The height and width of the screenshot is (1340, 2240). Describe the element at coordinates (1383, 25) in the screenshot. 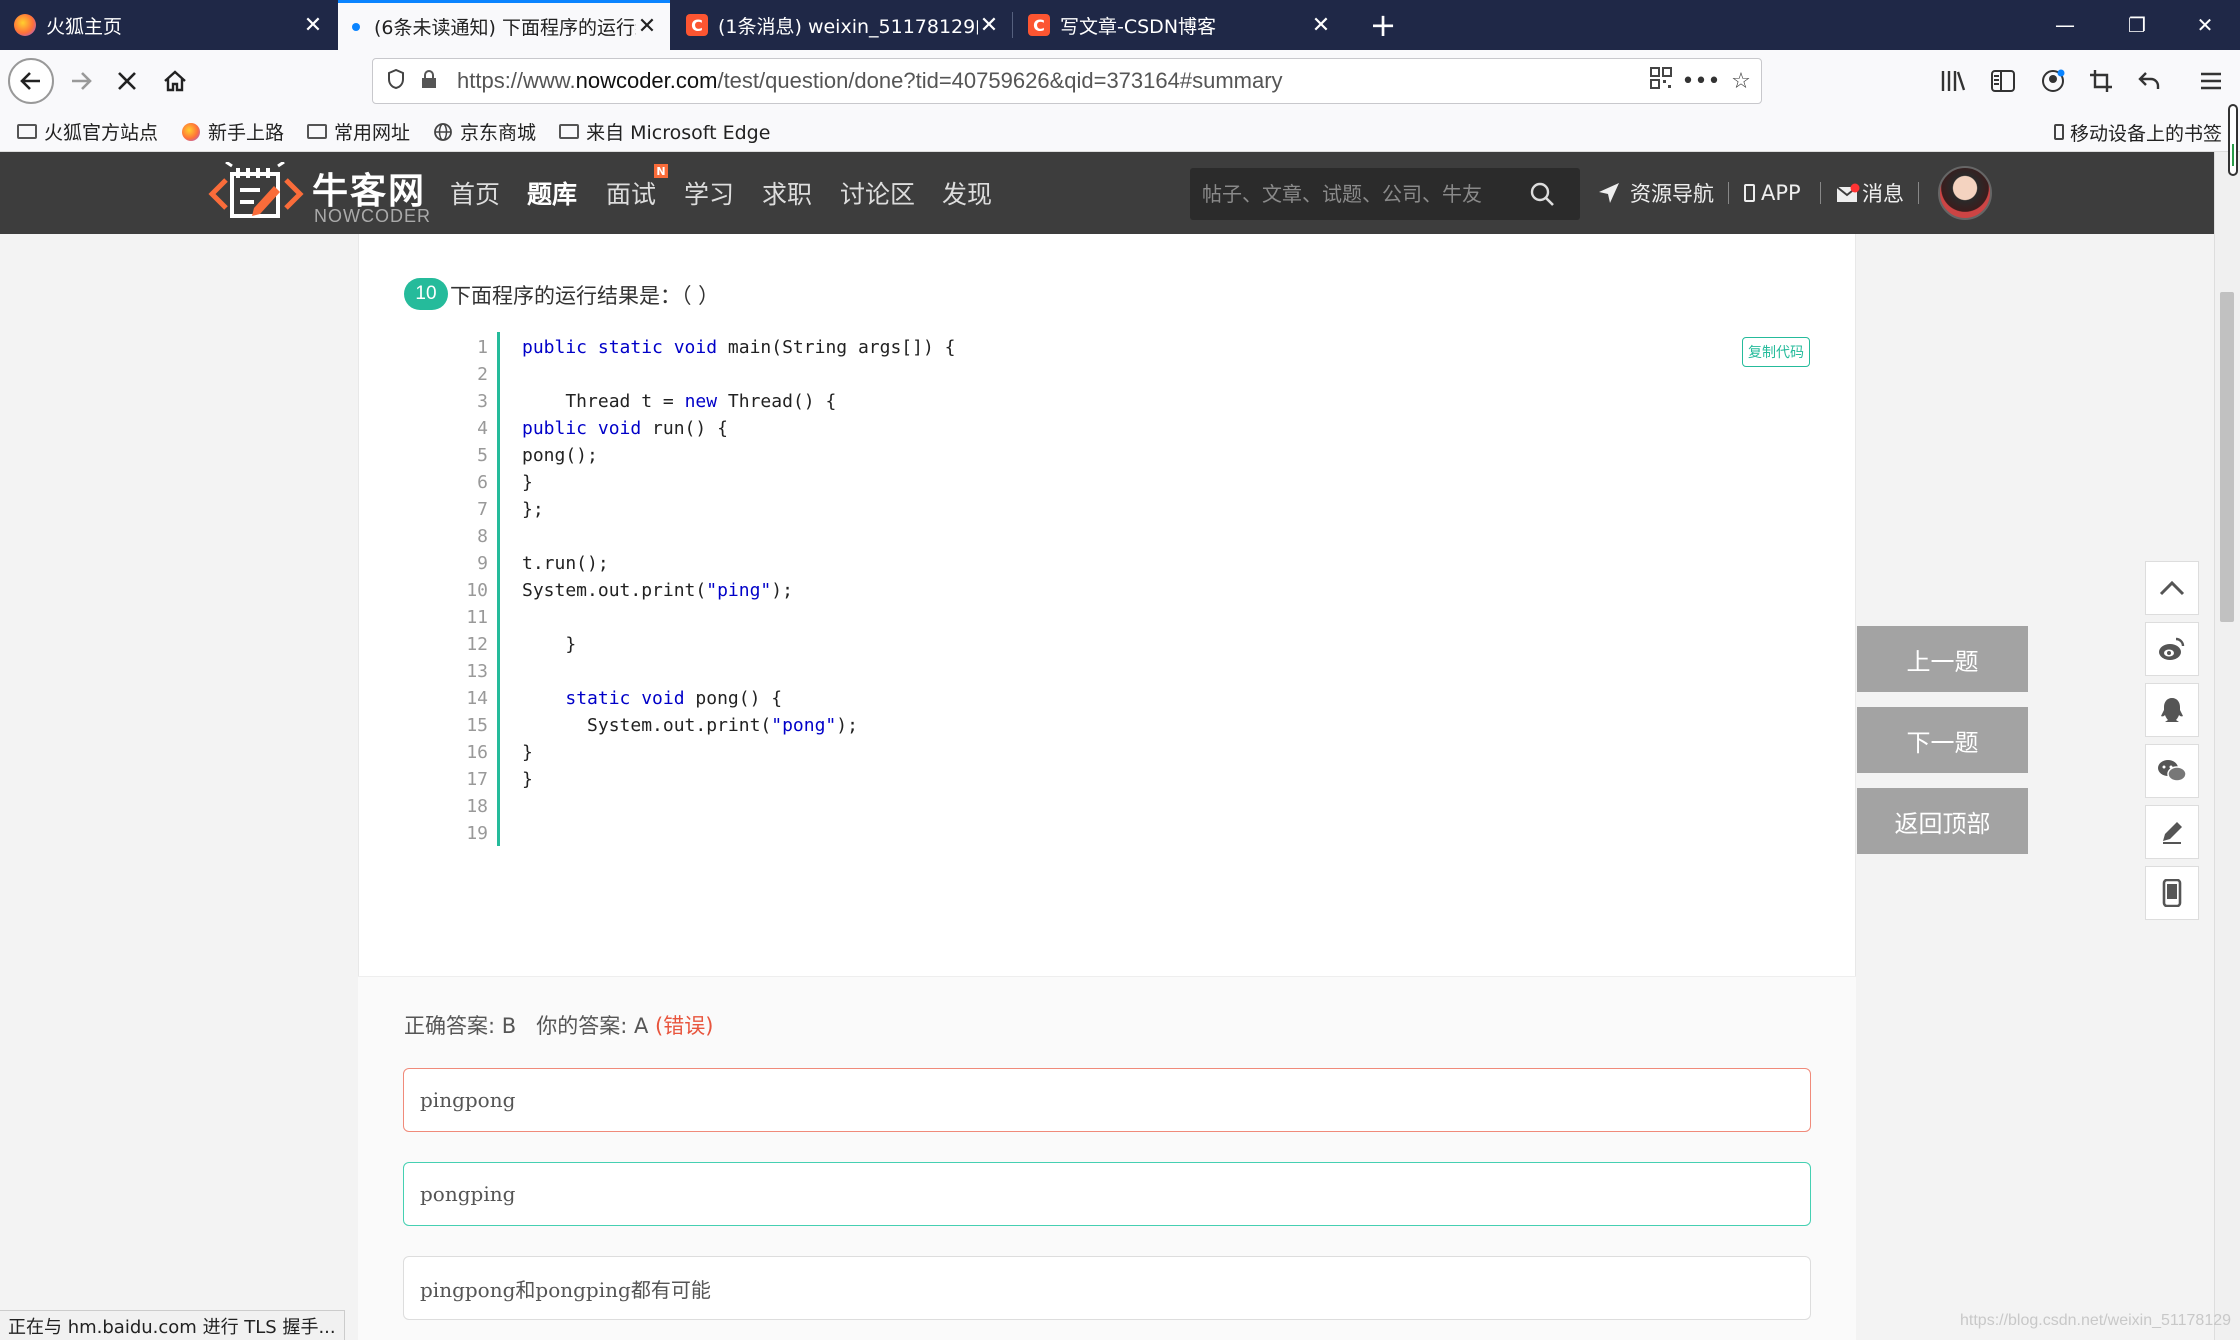

I see `new-tab-button: +` at that location.